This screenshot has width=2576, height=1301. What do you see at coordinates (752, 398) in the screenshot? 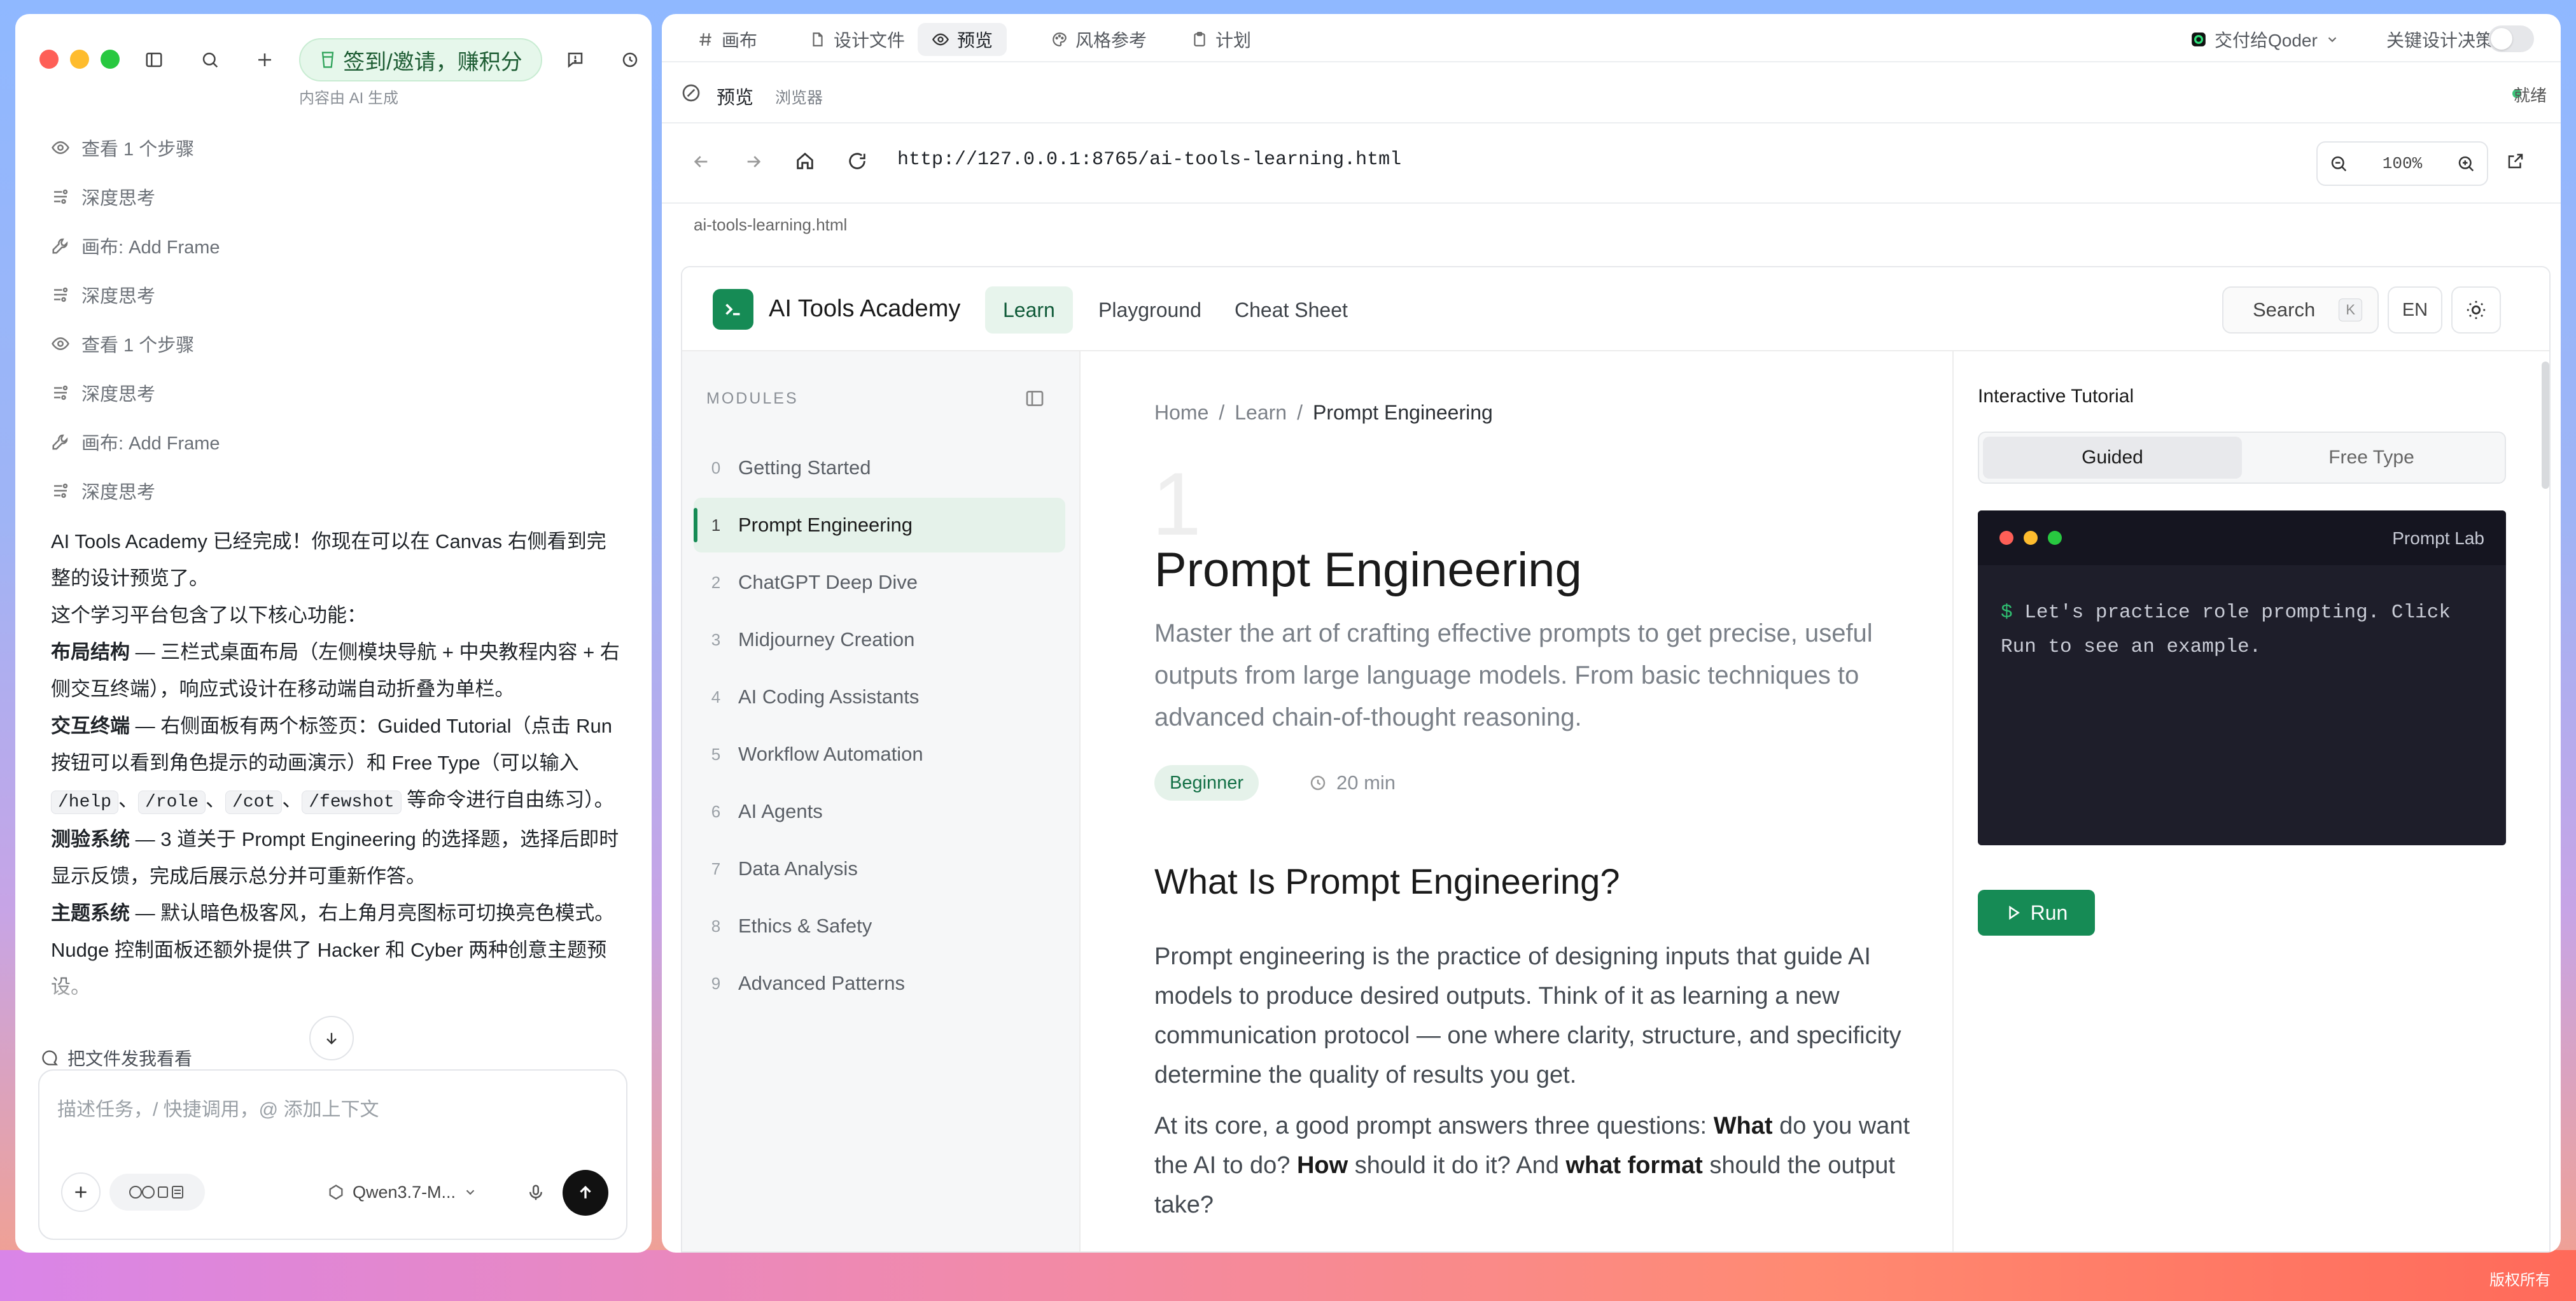
I see `modules-label: MODULES` at bounding box center [752, 398].